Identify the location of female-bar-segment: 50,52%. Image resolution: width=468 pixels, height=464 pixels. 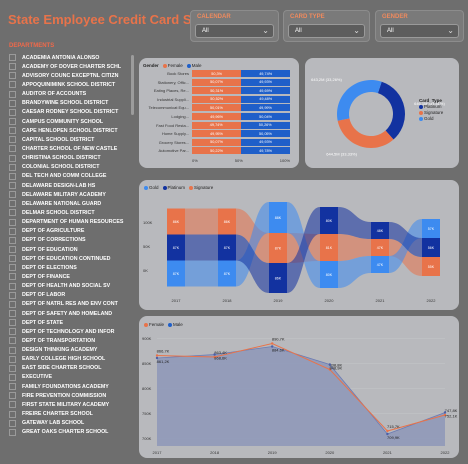
(217, 99).